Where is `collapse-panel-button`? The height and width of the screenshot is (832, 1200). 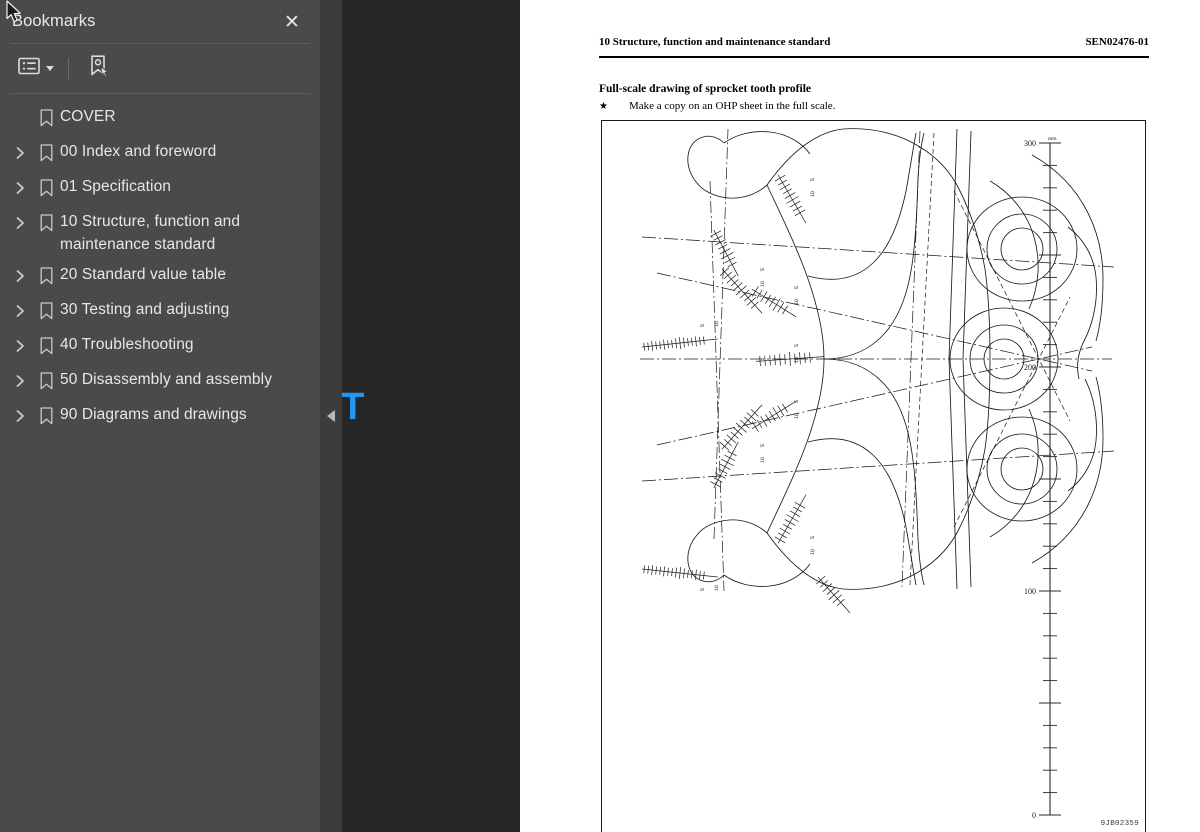
collapse-panel-button is located at coordinates (331, 416).